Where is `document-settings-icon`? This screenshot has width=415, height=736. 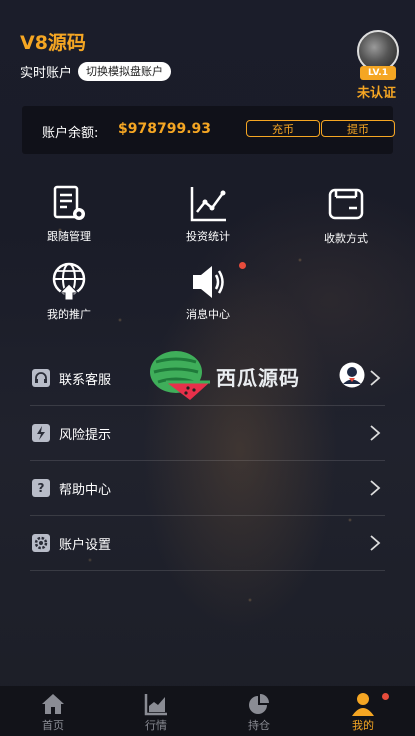
document-settings-icon is located at coordinates (69, 202).